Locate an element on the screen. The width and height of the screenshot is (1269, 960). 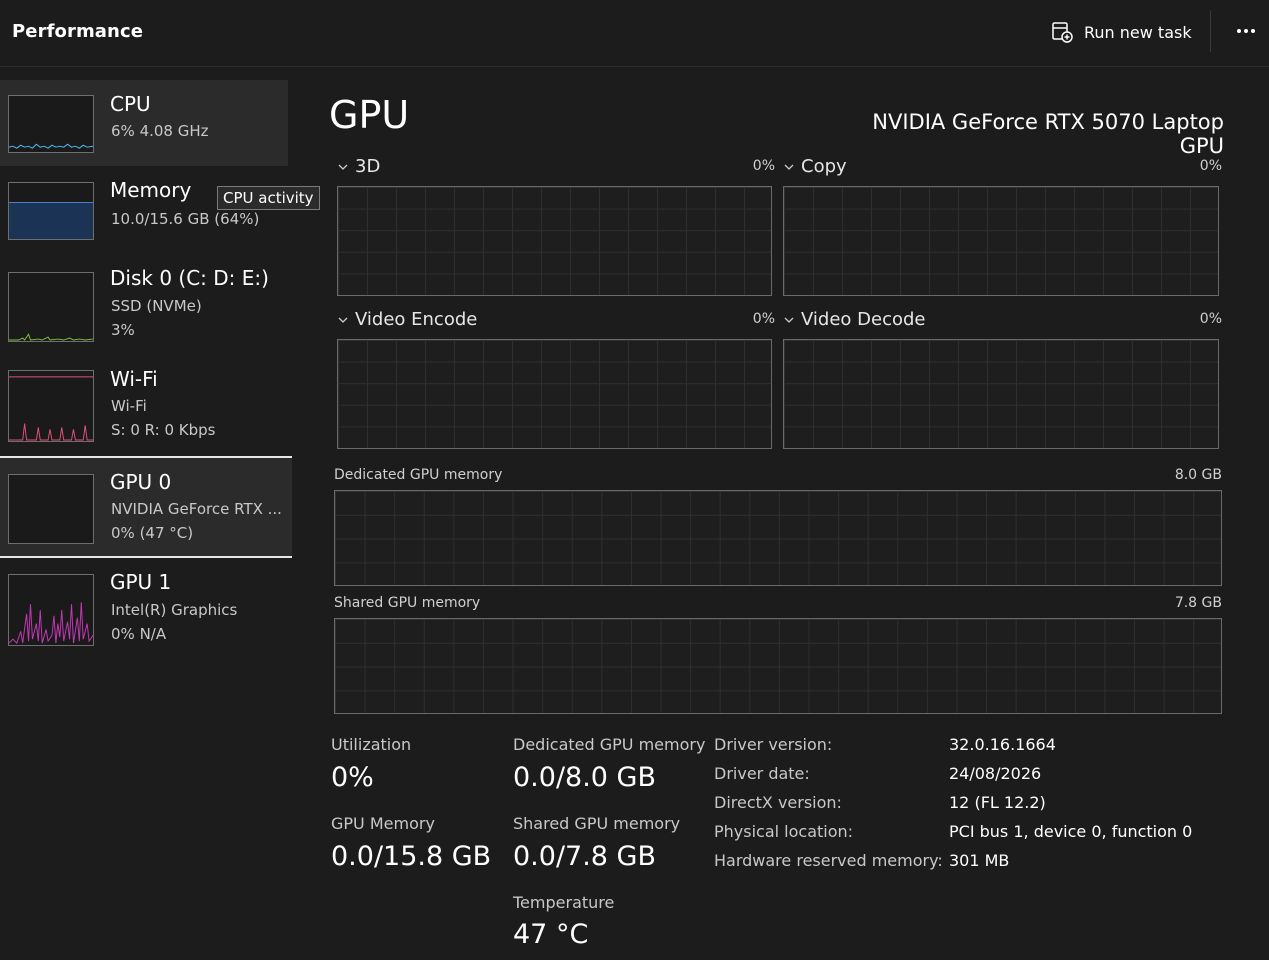
driver-version-label: Driver version: is located at coordinates (773, 744).